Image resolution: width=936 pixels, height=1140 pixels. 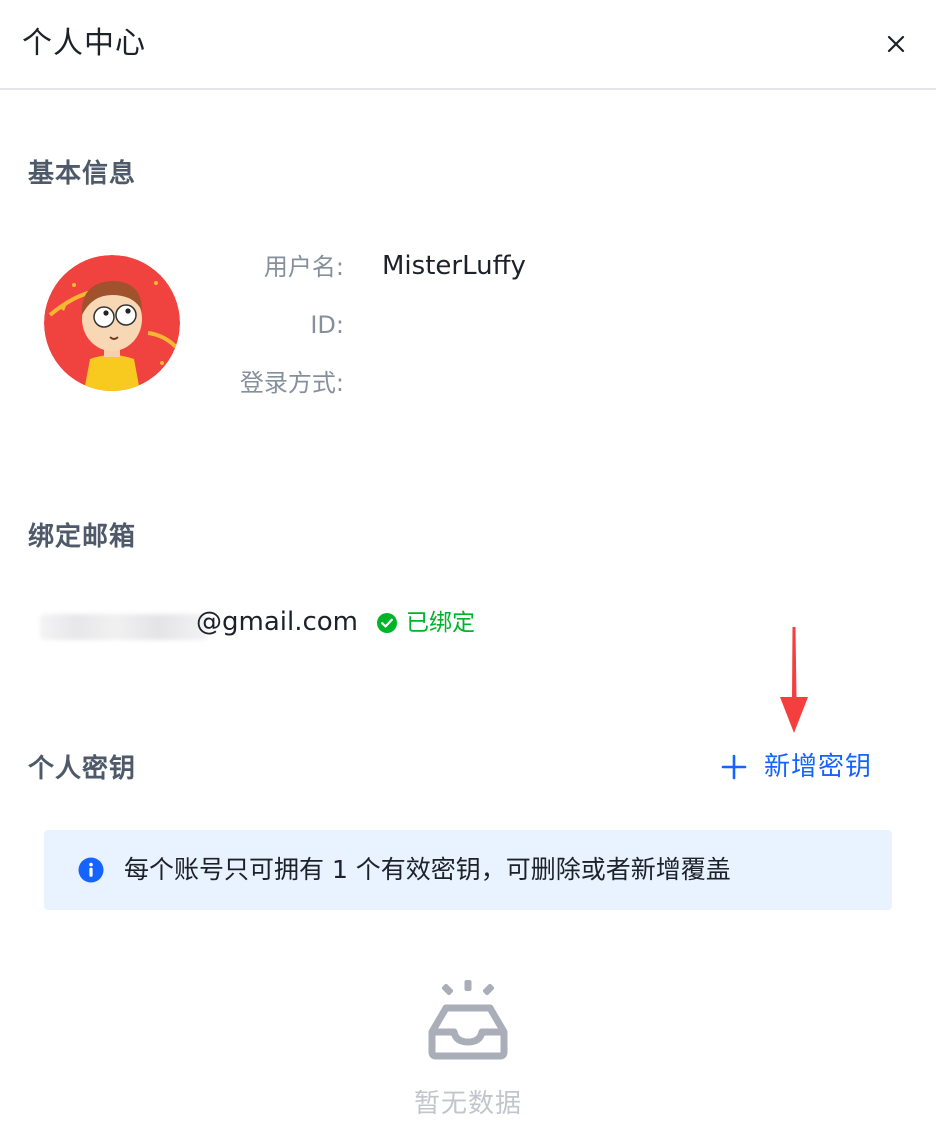 I want to click on id-label: ID:, so click(x=327, y=325).